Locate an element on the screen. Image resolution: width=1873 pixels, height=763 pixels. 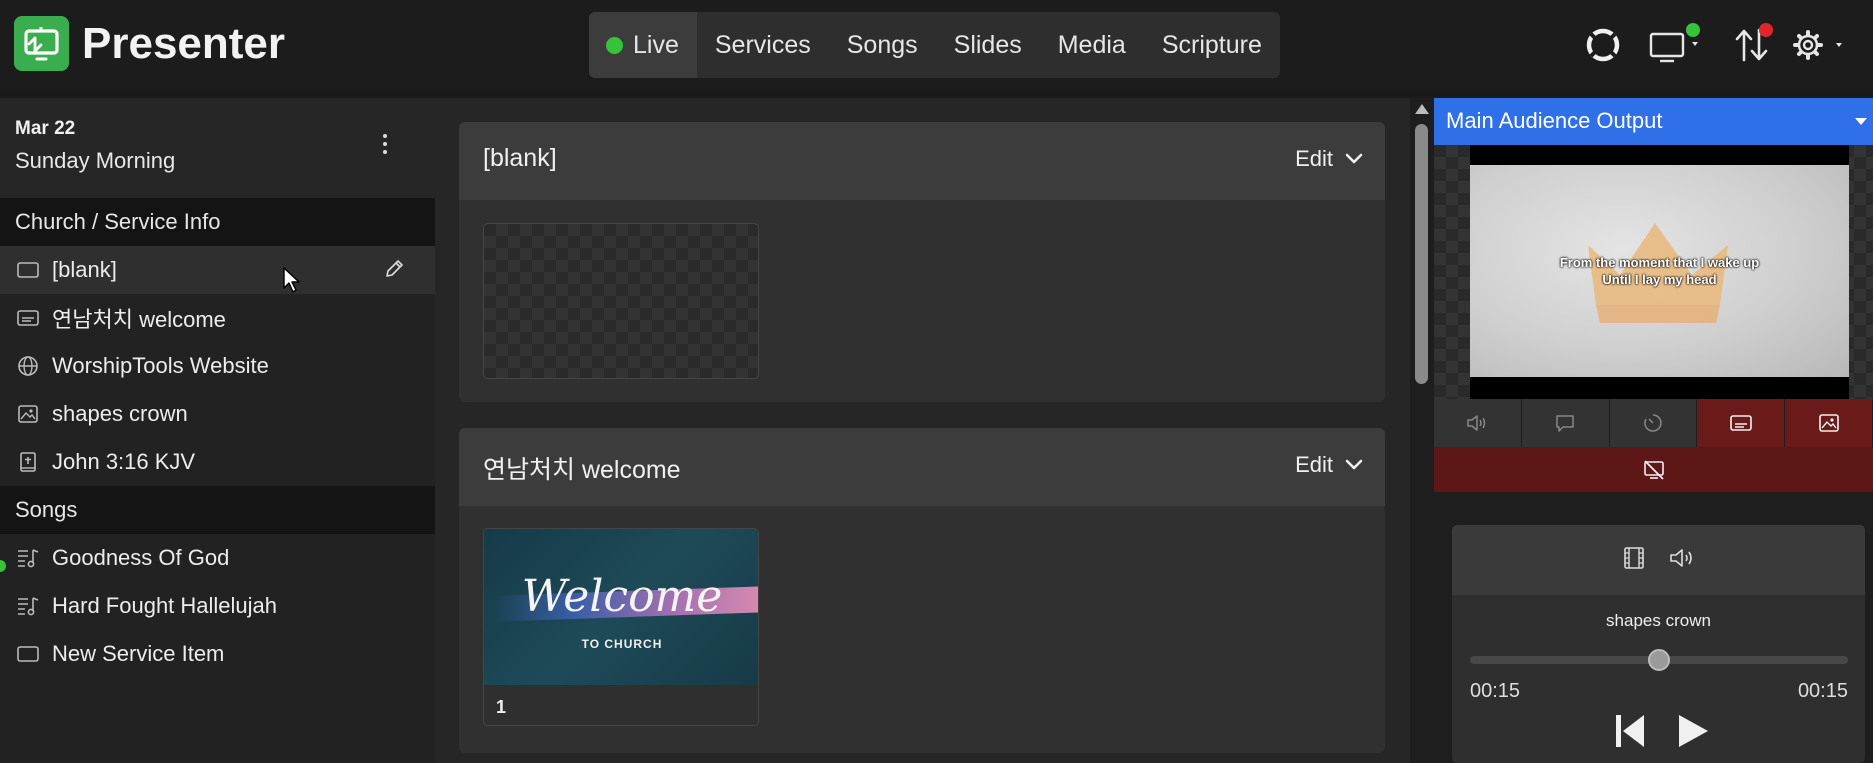
sidebar-item-shapes-crown: shapes crown is located at coordinates (217, 414).